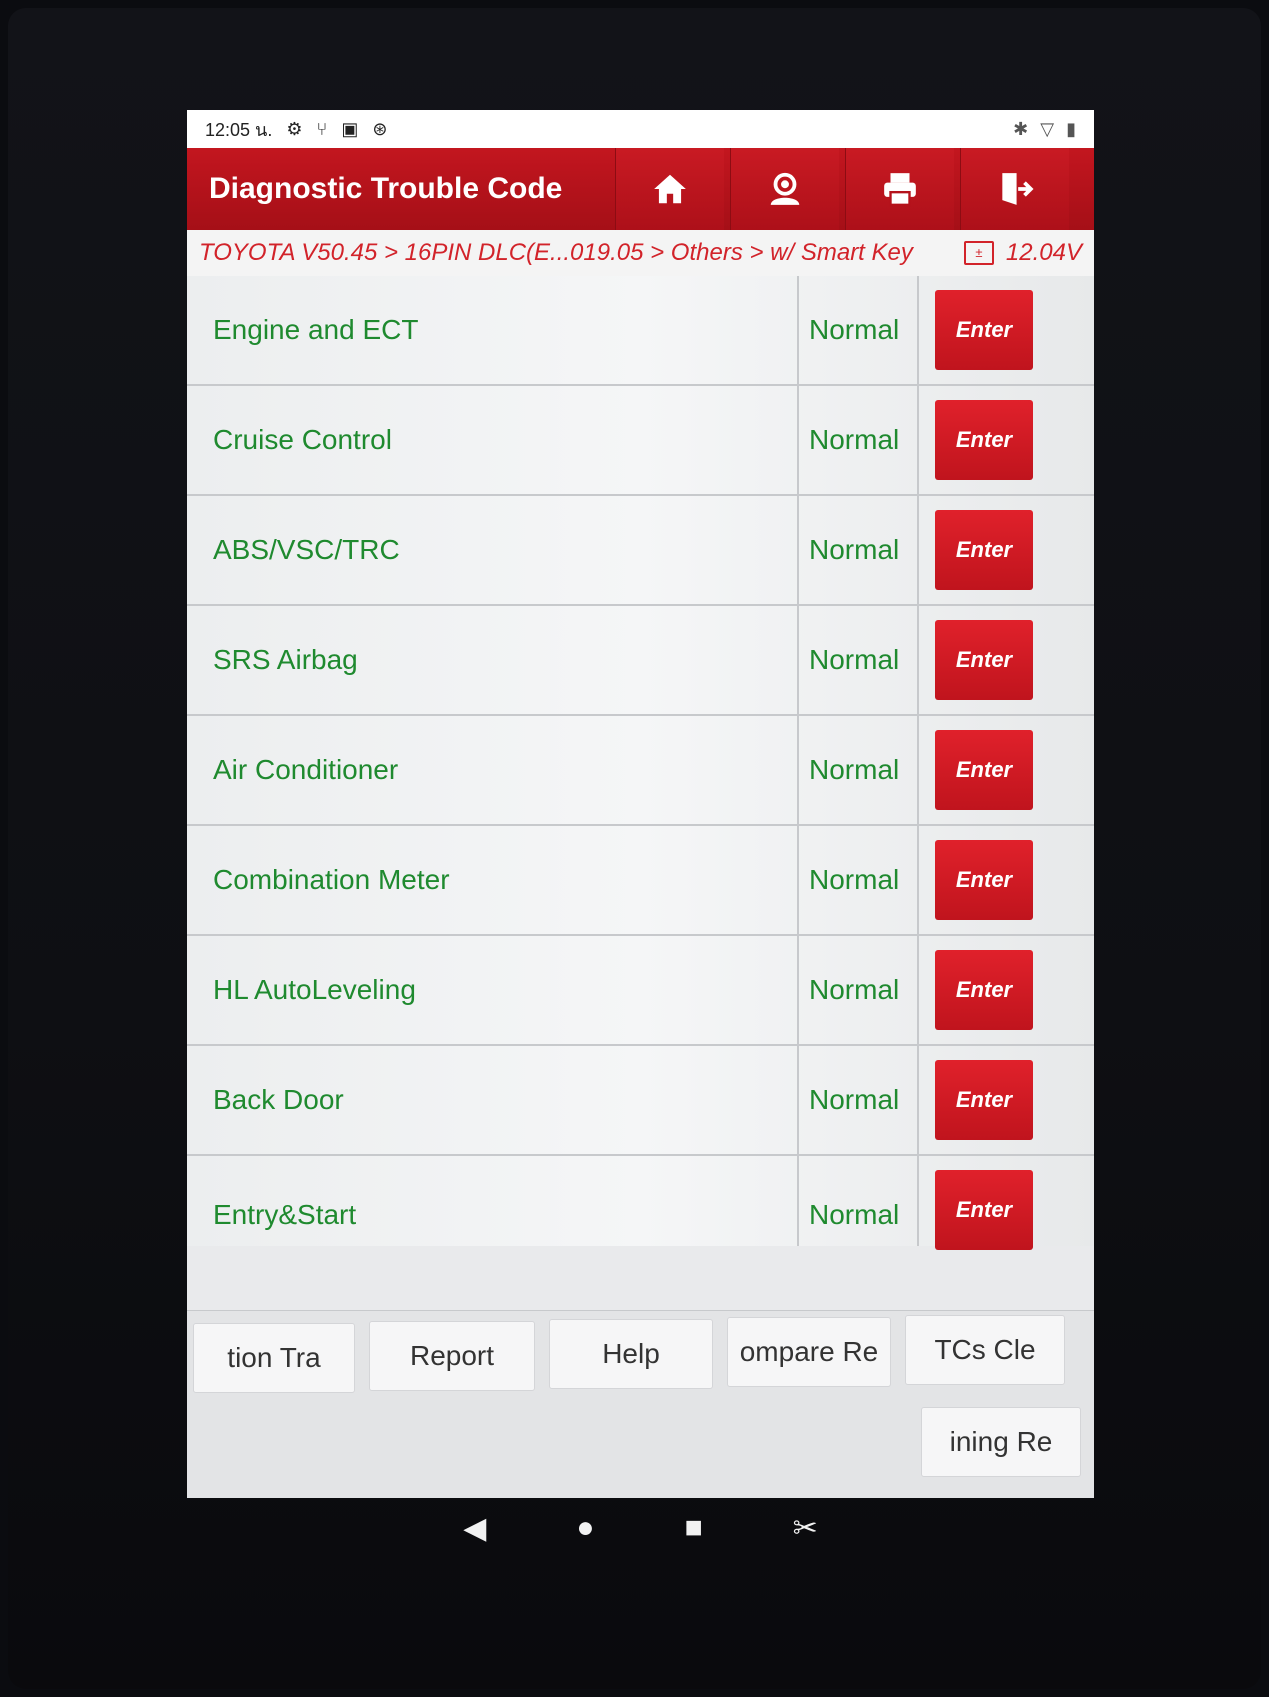 The width and height of the screenshot is (1269, 1697). I want to click on list-item: SRS Airbag Normal Enter, so click(640, 661).